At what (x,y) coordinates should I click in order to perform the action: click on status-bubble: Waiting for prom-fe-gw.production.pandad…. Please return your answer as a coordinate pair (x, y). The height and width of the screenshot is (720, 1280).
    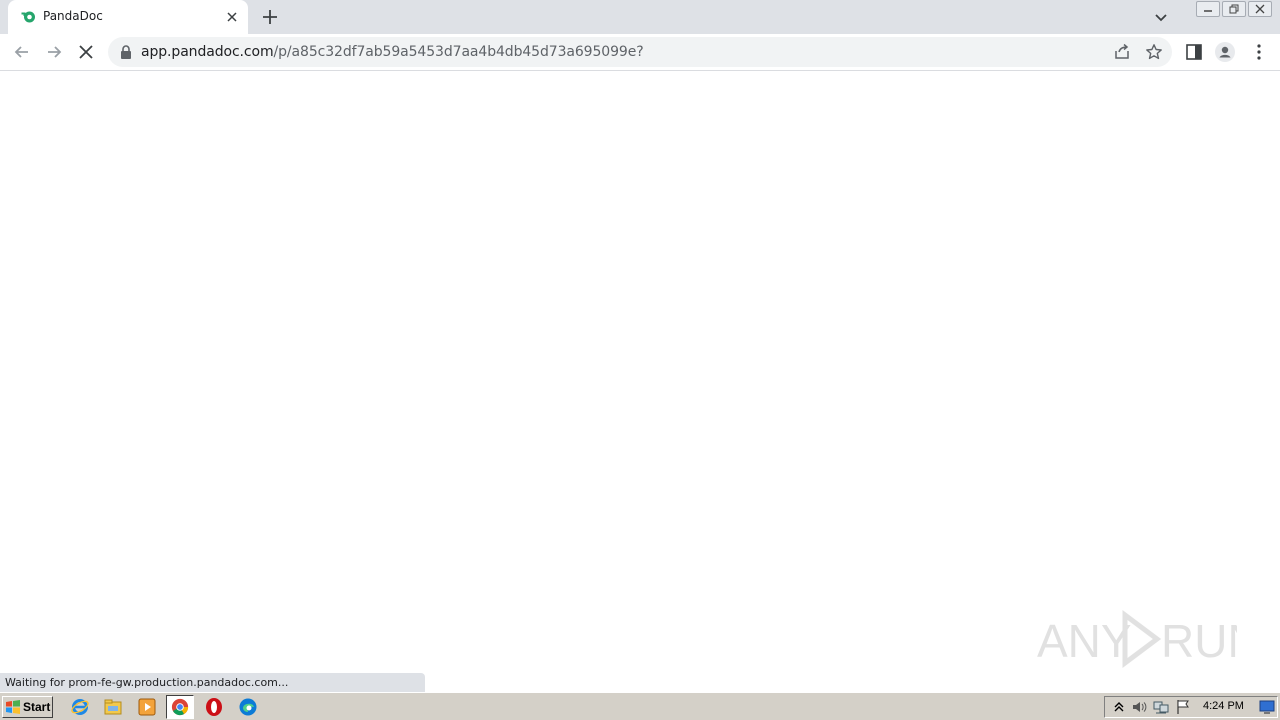
    Looking at the image, I should click on (212, 682).